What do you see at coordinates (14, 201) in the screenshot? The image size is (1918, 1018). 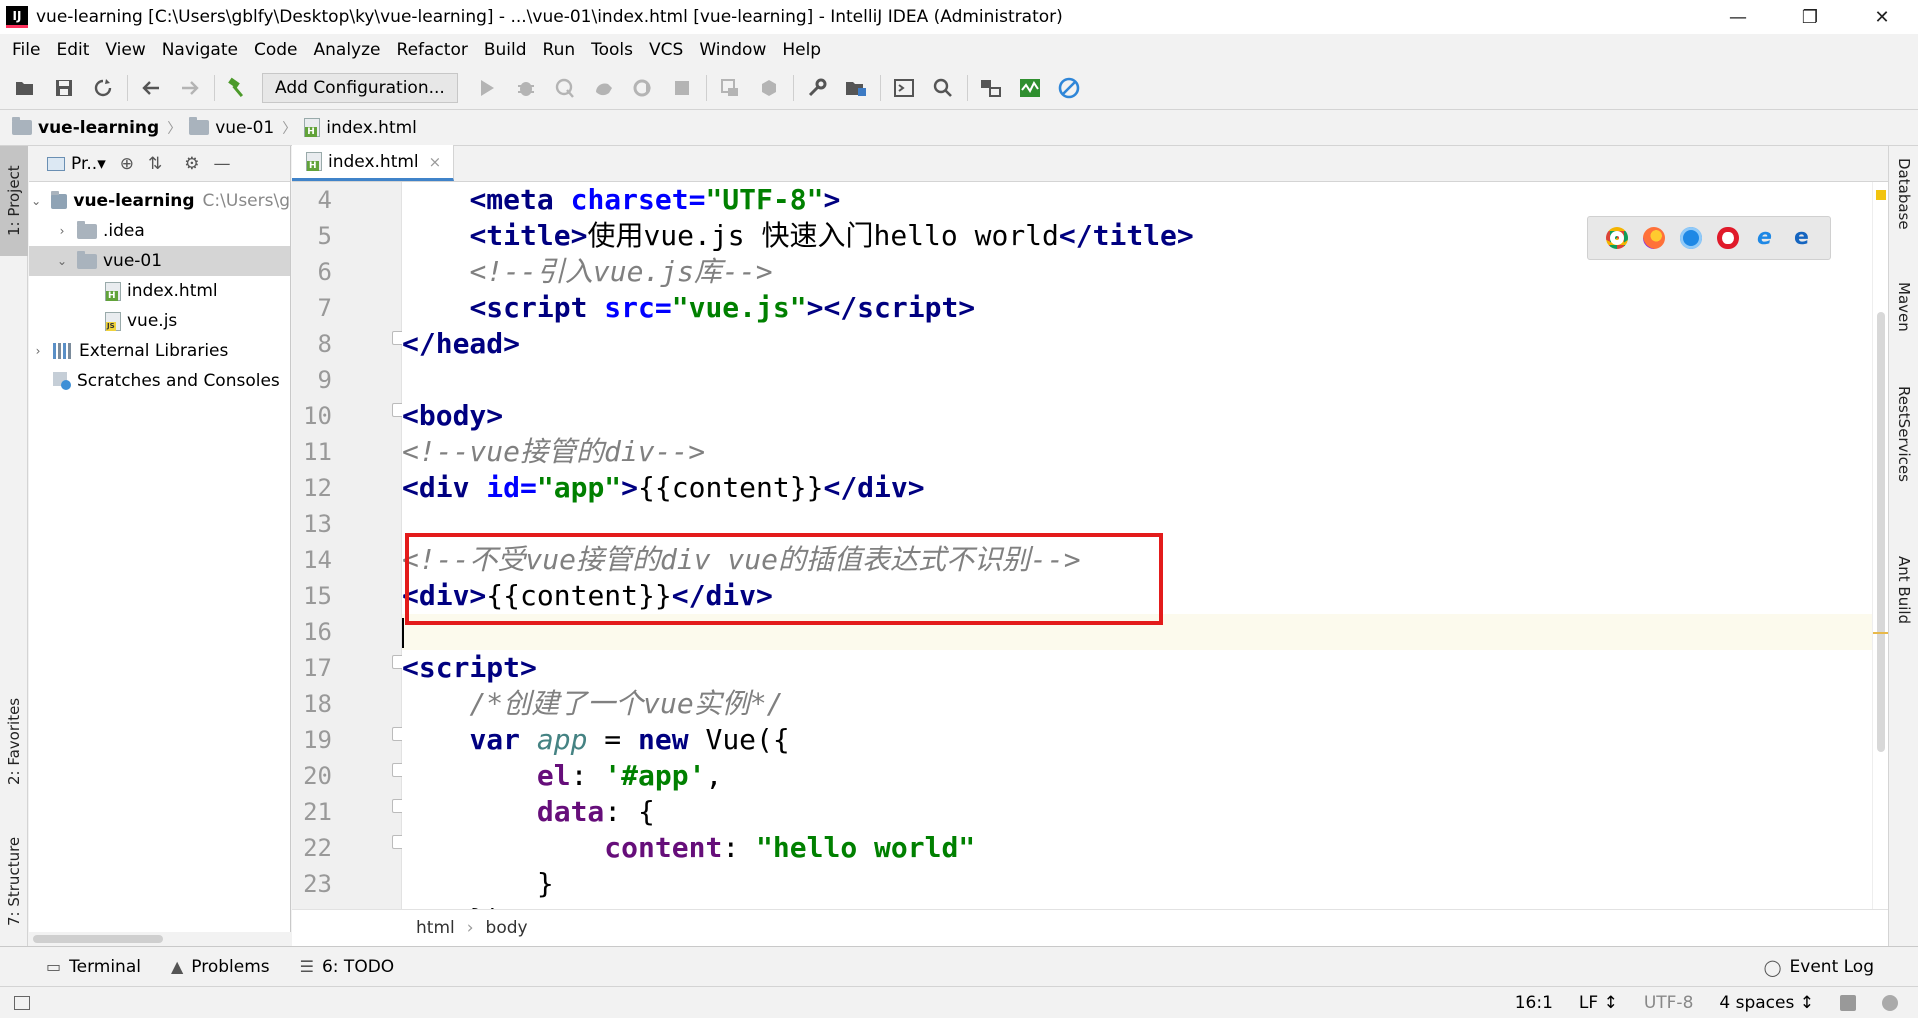 I see `tab-project: 1: Project` at bounding box center [14, 201].